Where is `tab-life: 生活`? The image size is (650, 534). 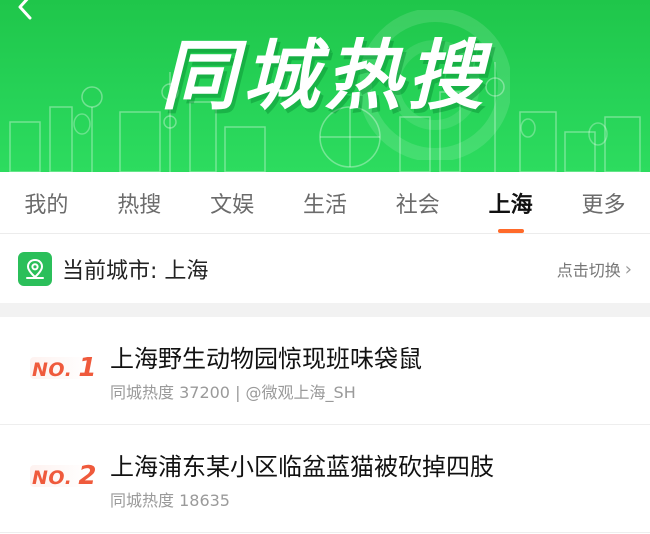
tab-life: 生活 is located at coordinates (325, 203).